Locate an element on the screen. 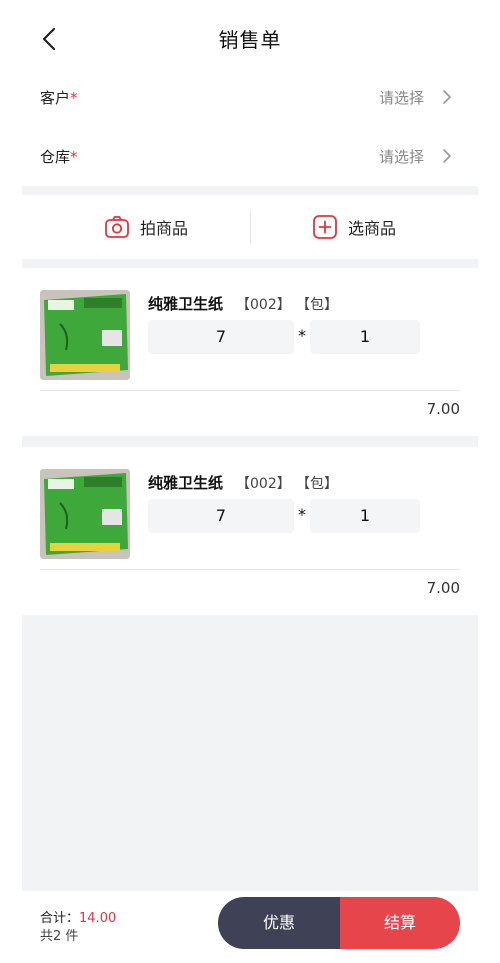 Image resolution: width=500 pixels, height=963 pixels. customer-value: 请选择 is located at coordinates (401, 98).